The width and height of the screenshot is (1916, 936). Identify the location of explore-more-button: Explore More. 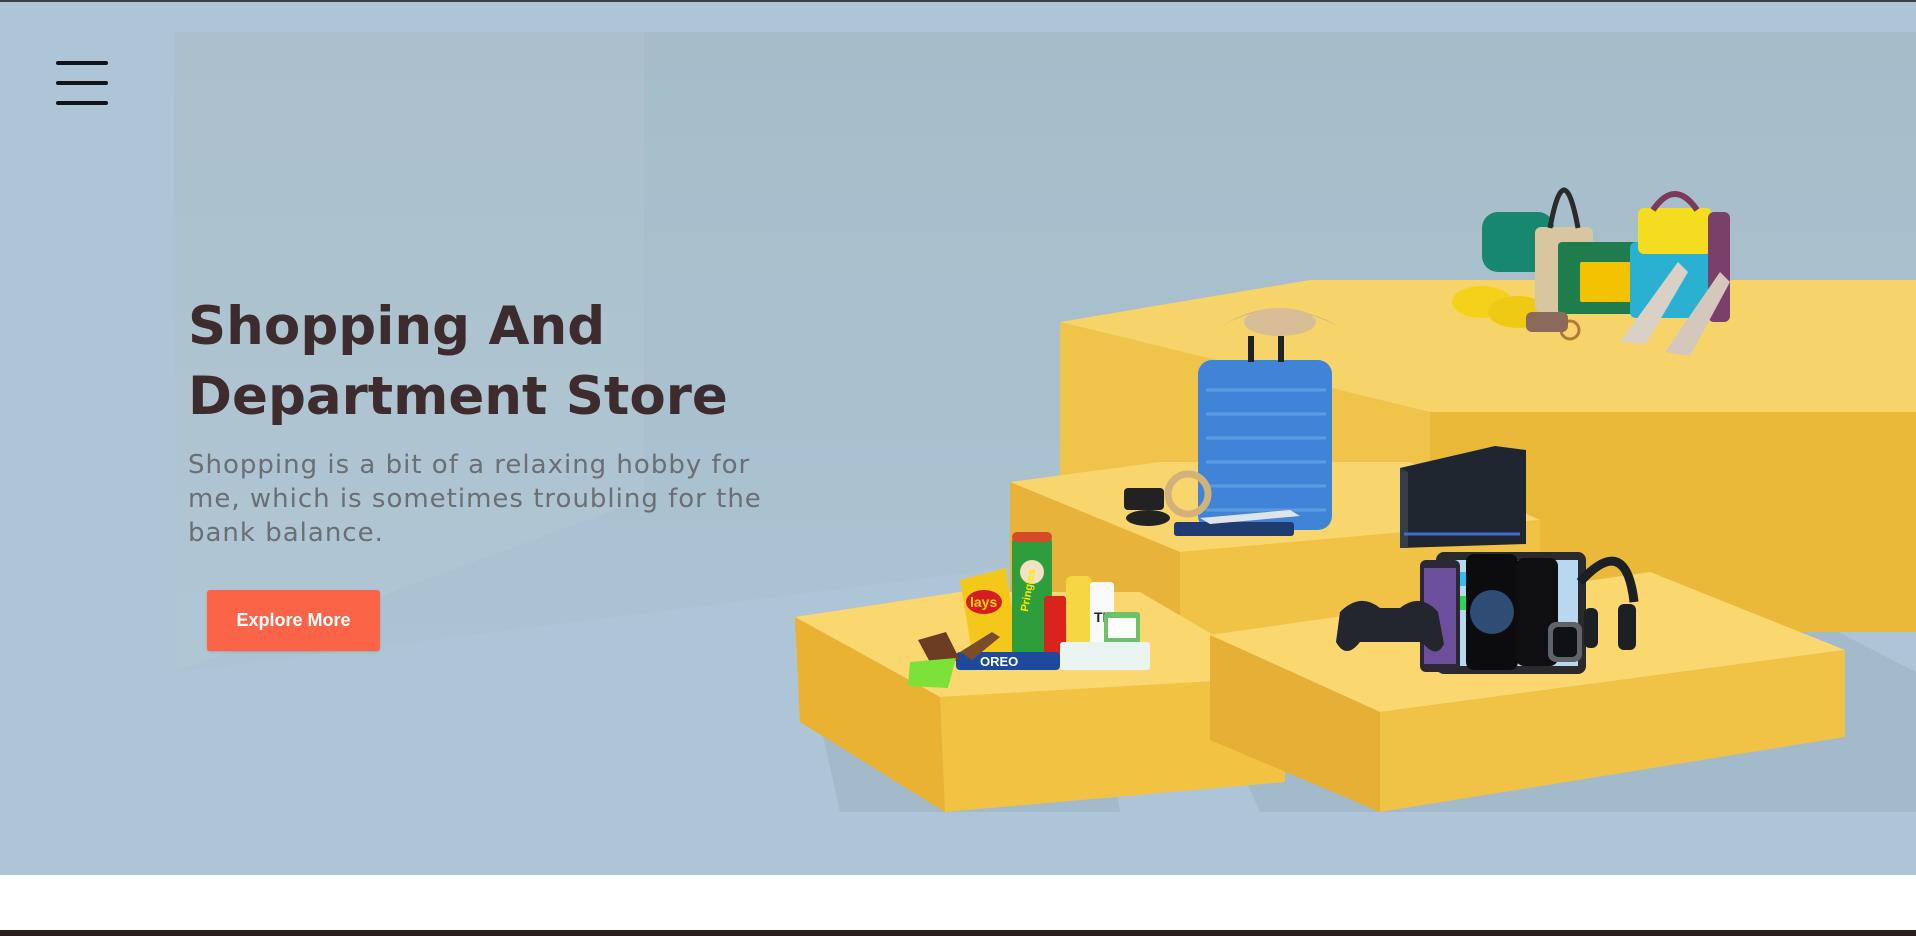
(293, 620).